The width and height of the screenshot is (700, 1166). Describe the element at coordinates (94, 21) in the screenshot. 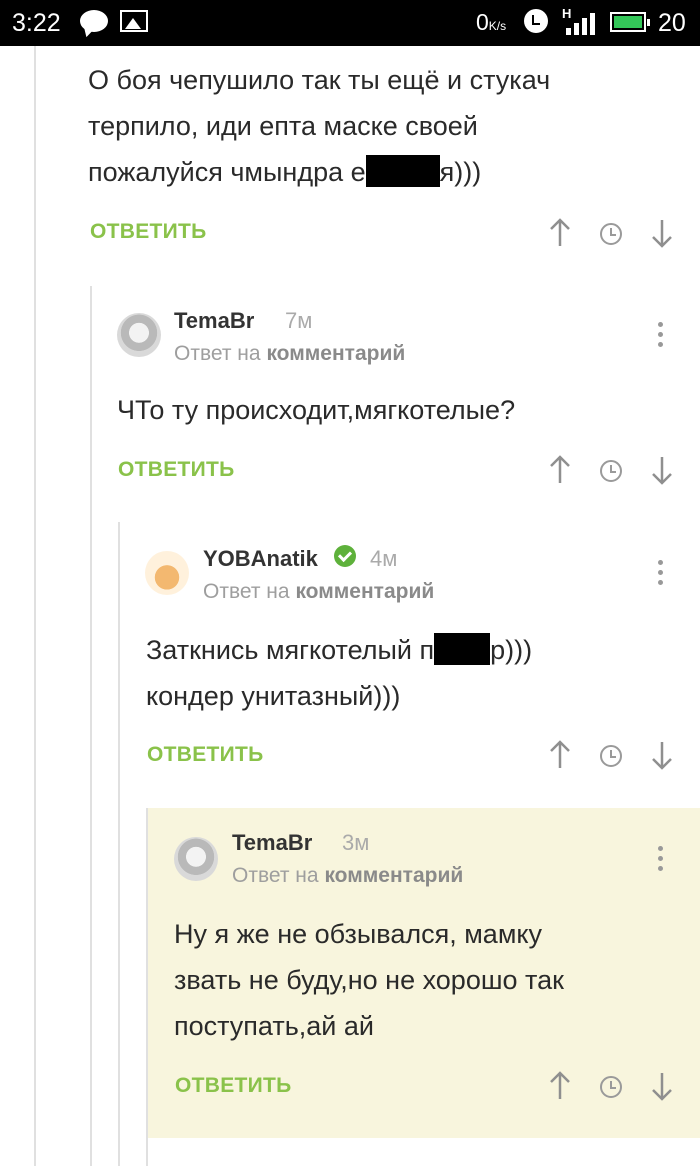

I see `chat-notification-icon` at that location.